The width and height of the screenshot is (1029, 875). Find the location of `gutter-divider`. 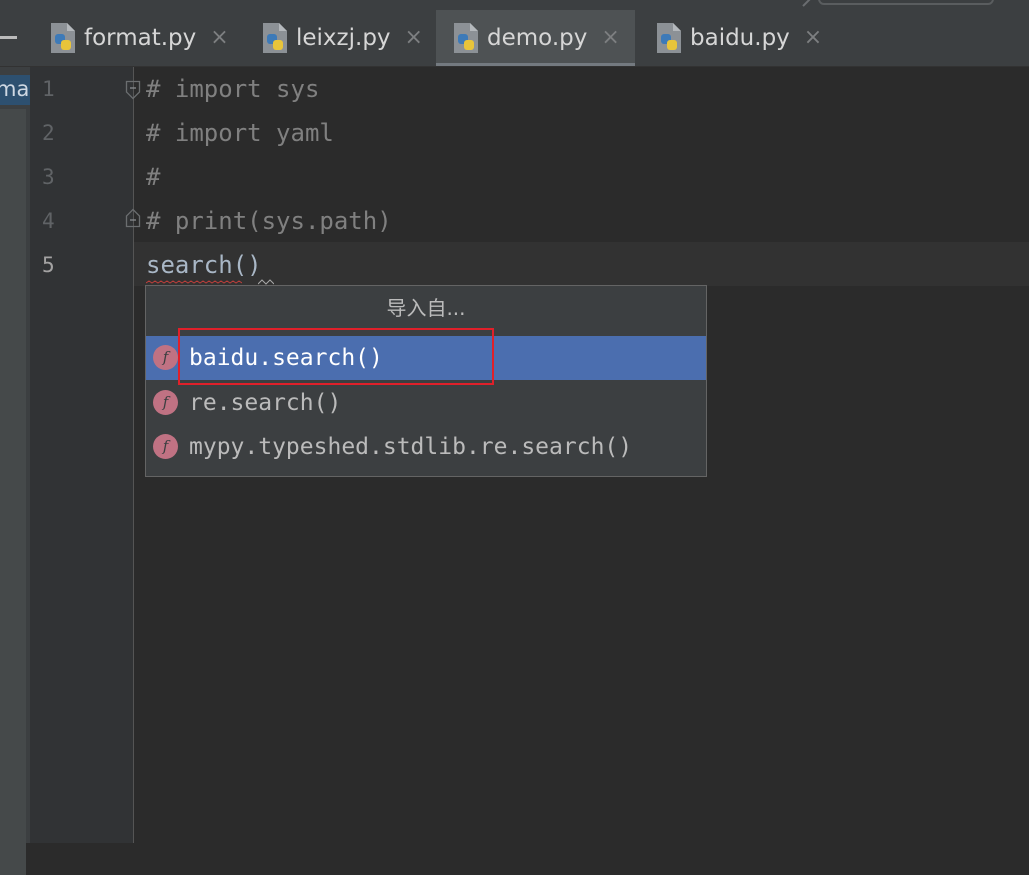

gutter-divider is located at coordinates (133, 455).